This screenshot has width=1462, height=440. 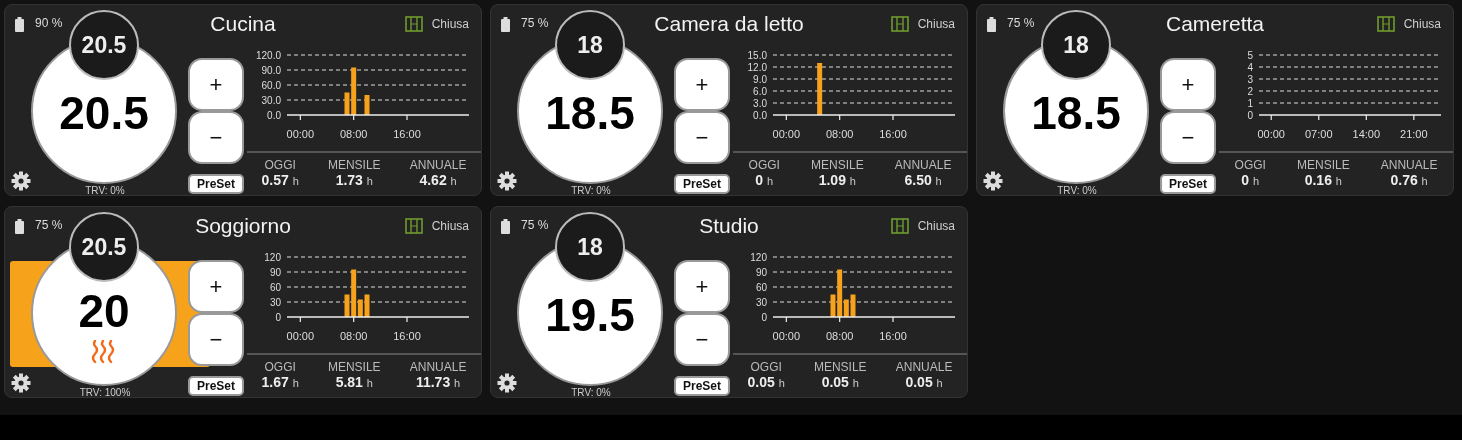 What do you see at coordinates (764, 317) in the screenshot?
I see `axis-label: 0` at bounding box center [764, 317].